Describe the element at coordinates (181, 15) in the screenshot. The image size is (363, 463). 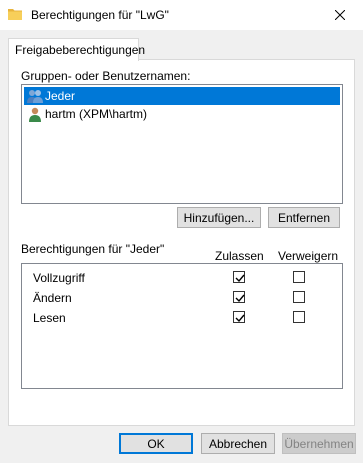
I see `title-bar: Berechtigungen für "LwG"` at that location.